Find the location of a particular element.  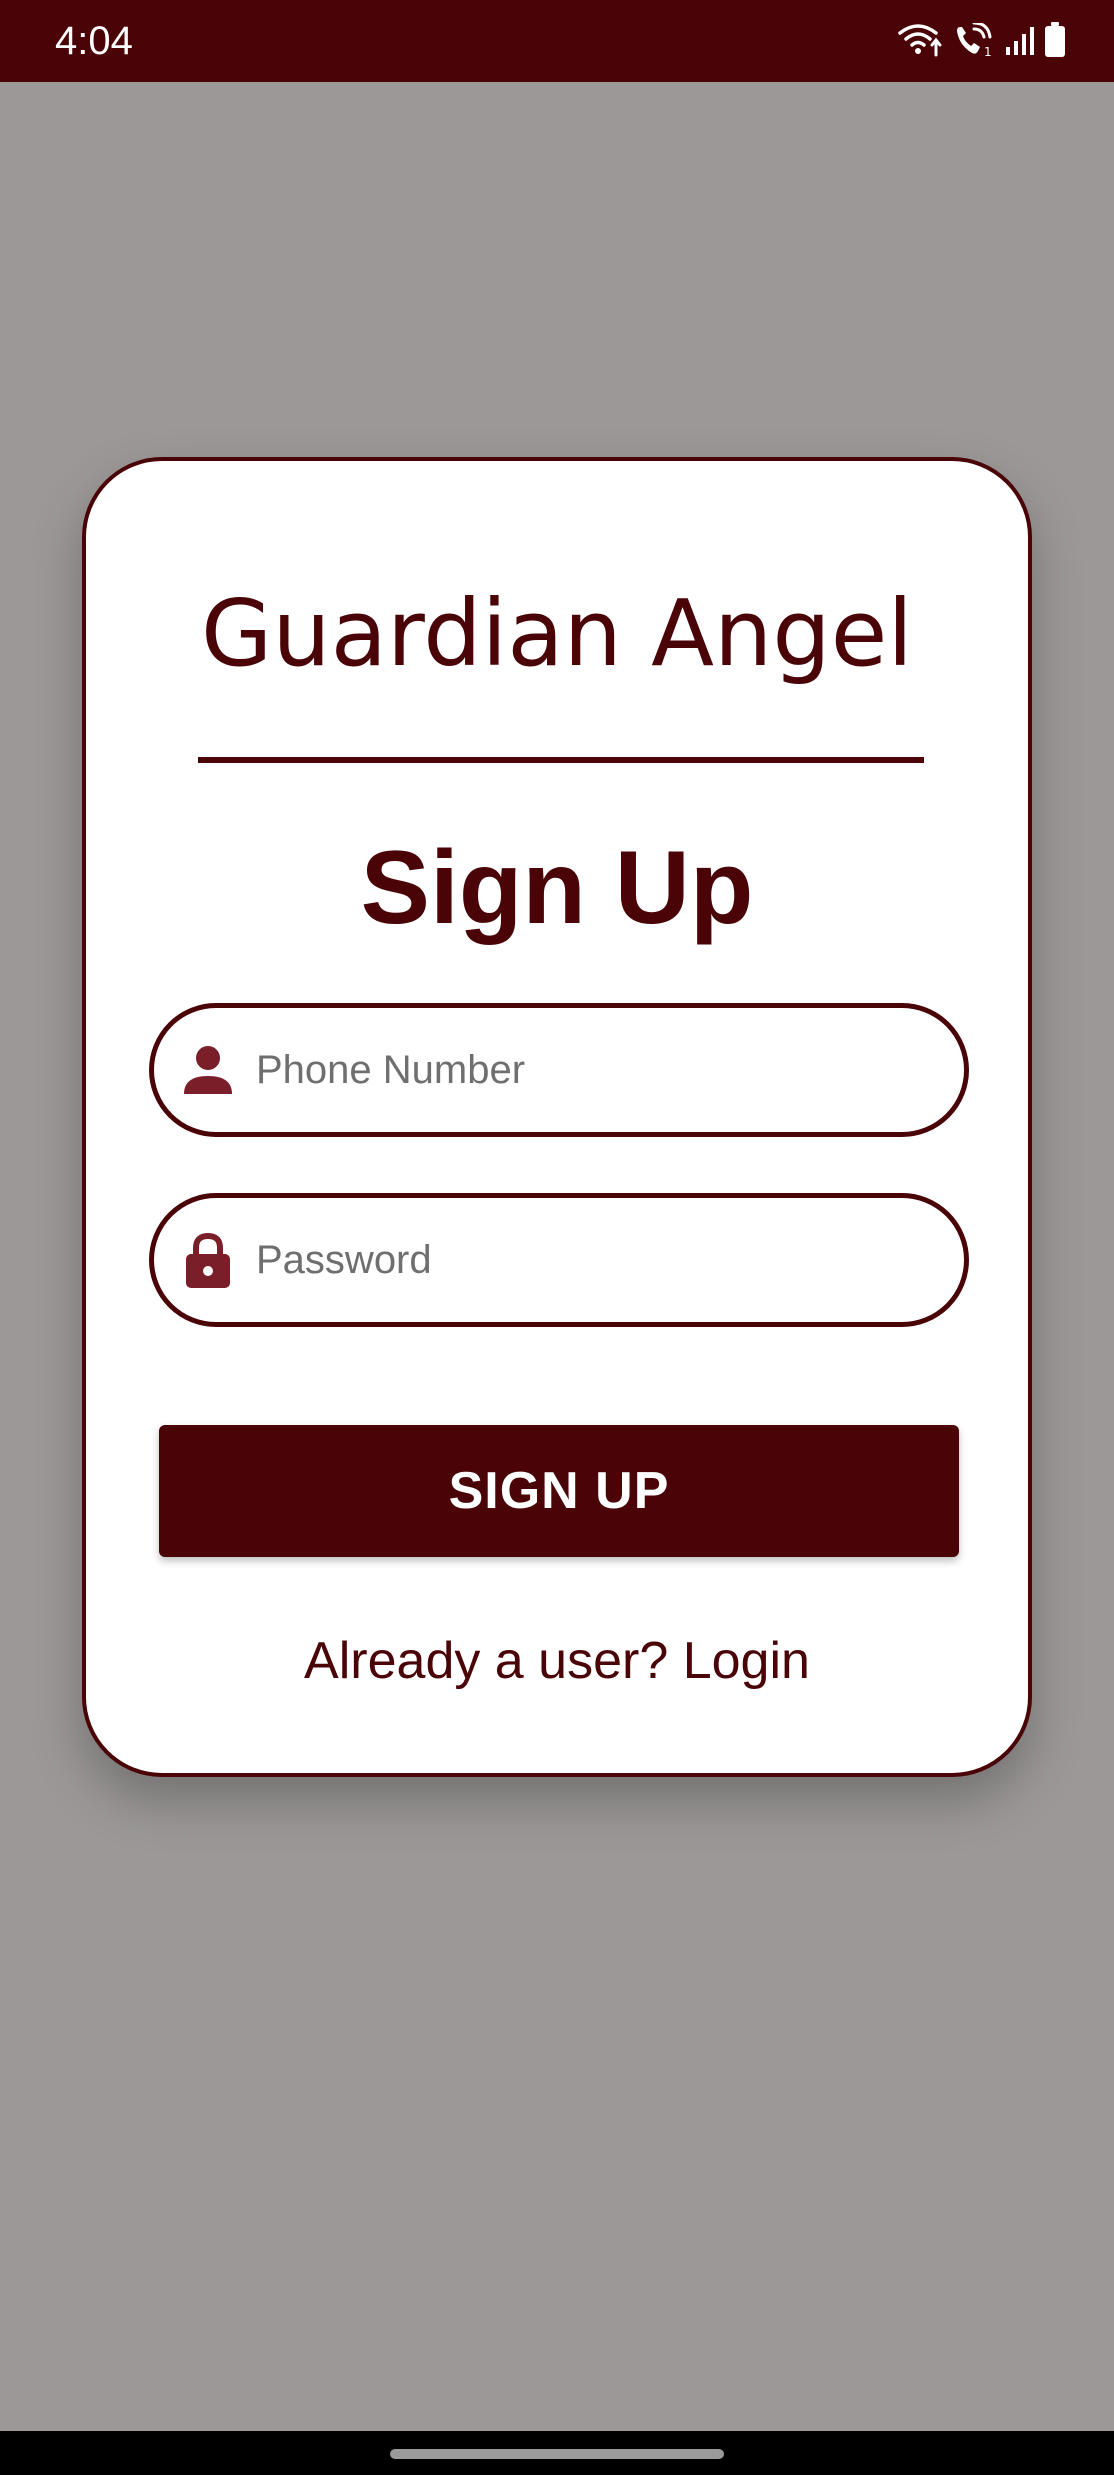

phone-number-field is located at coordinates (559, 1070).